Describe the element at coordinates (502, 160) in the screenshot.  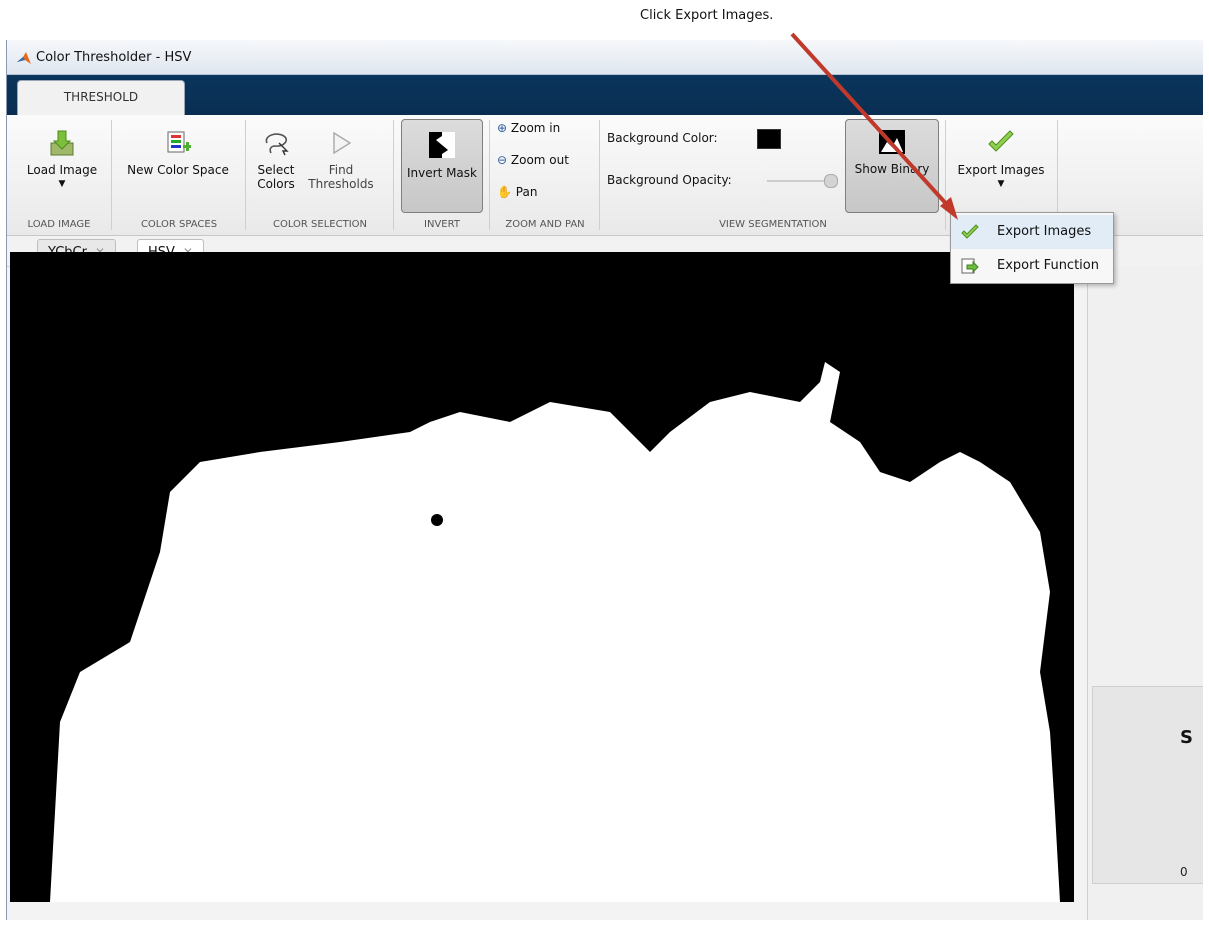
I see `zoom-out-icon: ⊖` at that location.